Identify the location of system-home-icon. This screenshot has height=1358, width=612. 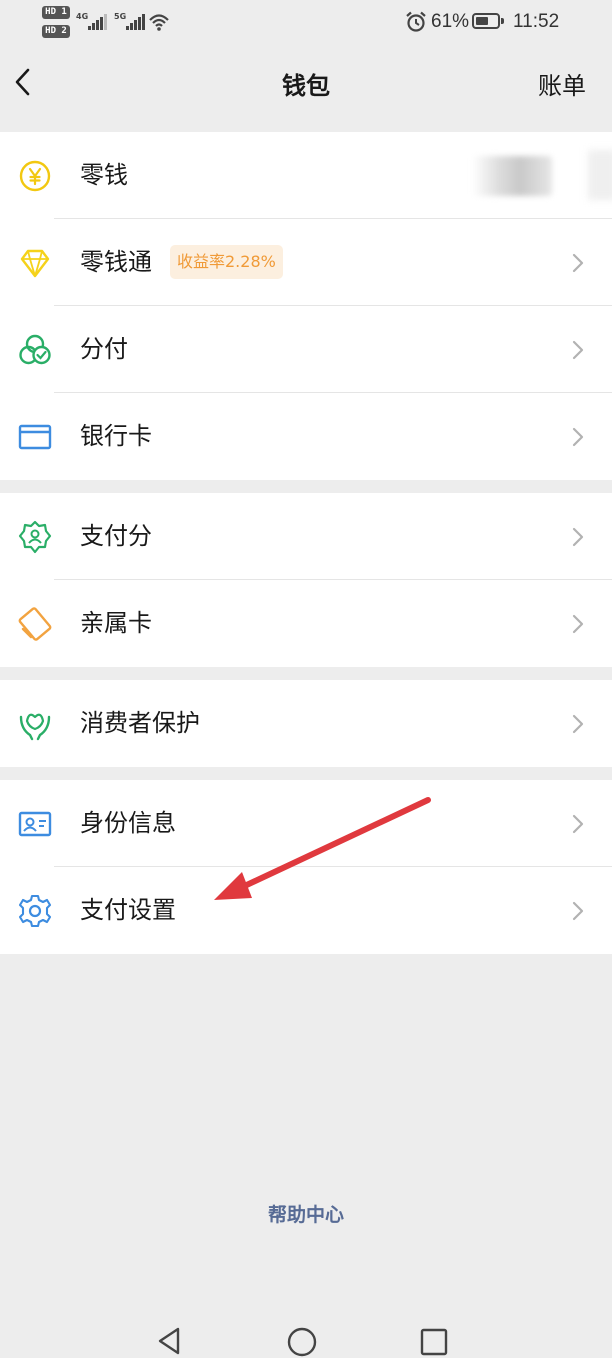
(302, 1342).